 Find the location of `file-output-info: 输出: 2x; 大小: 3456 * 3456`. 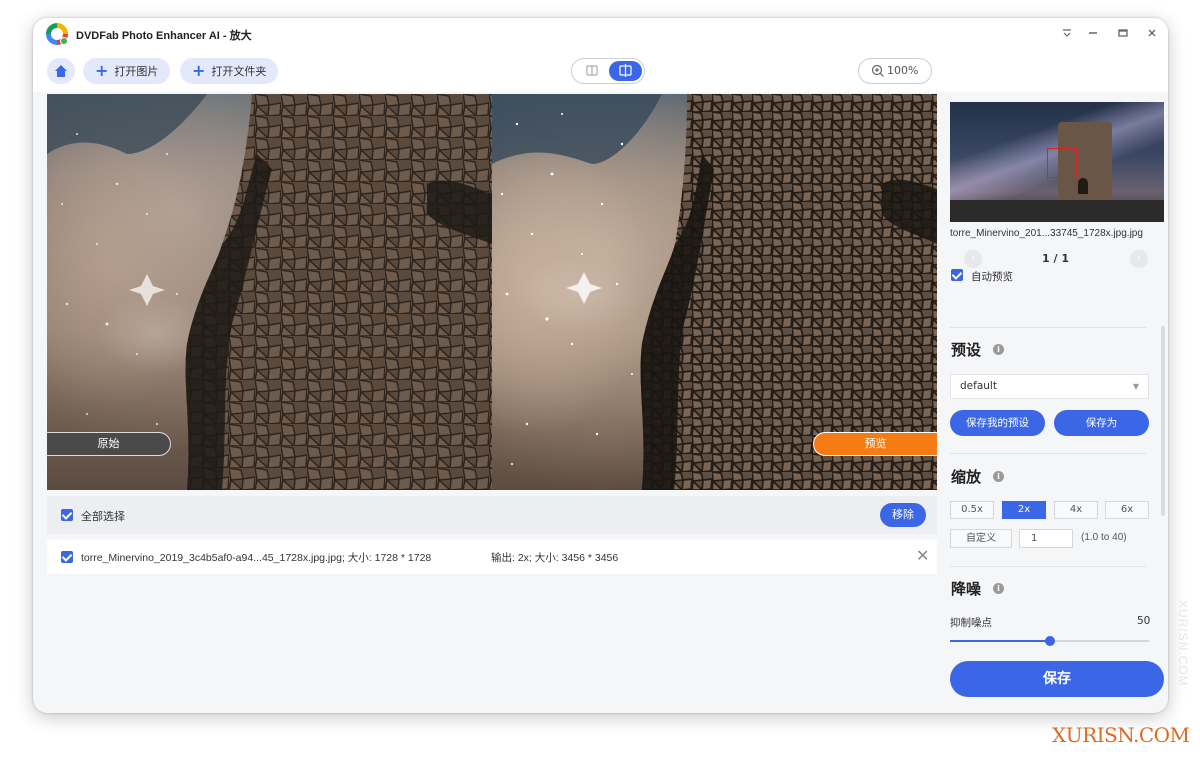

file-output-info: 输出: 2x; 大小: 3456 * 3456 is located at coordinates (555, 558).